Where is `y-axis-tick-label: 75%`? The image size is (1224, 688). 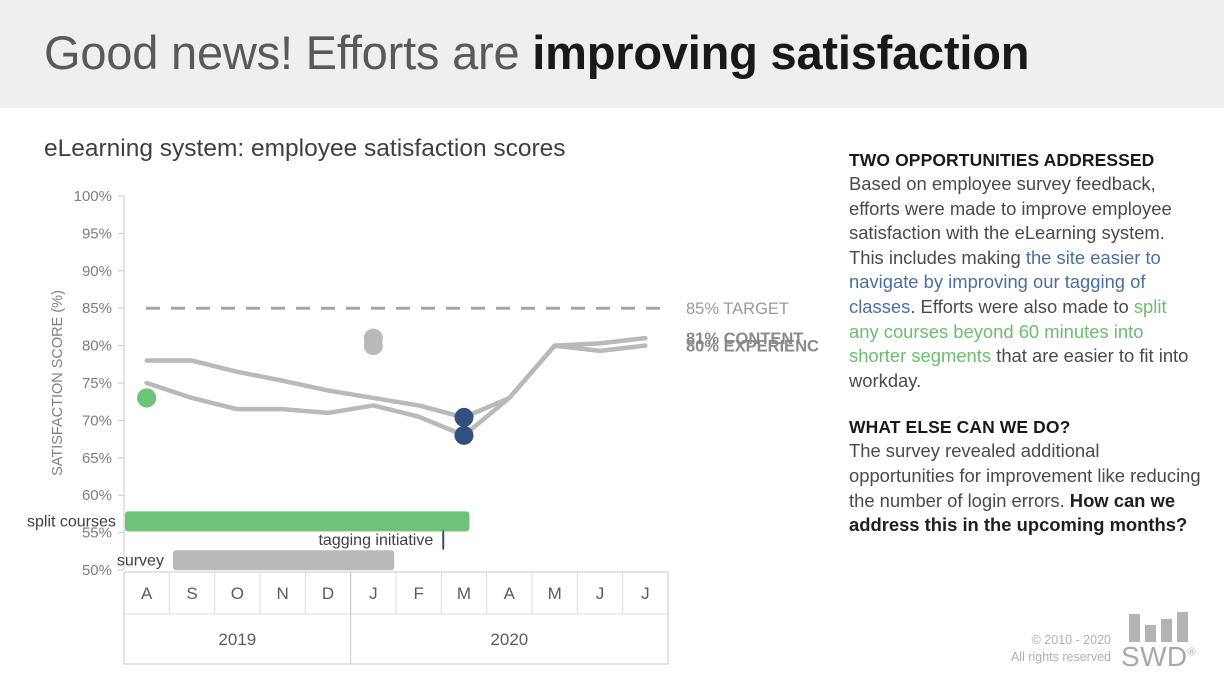 y-axis-tick-label: 75% is located at coordinates (97, 383).